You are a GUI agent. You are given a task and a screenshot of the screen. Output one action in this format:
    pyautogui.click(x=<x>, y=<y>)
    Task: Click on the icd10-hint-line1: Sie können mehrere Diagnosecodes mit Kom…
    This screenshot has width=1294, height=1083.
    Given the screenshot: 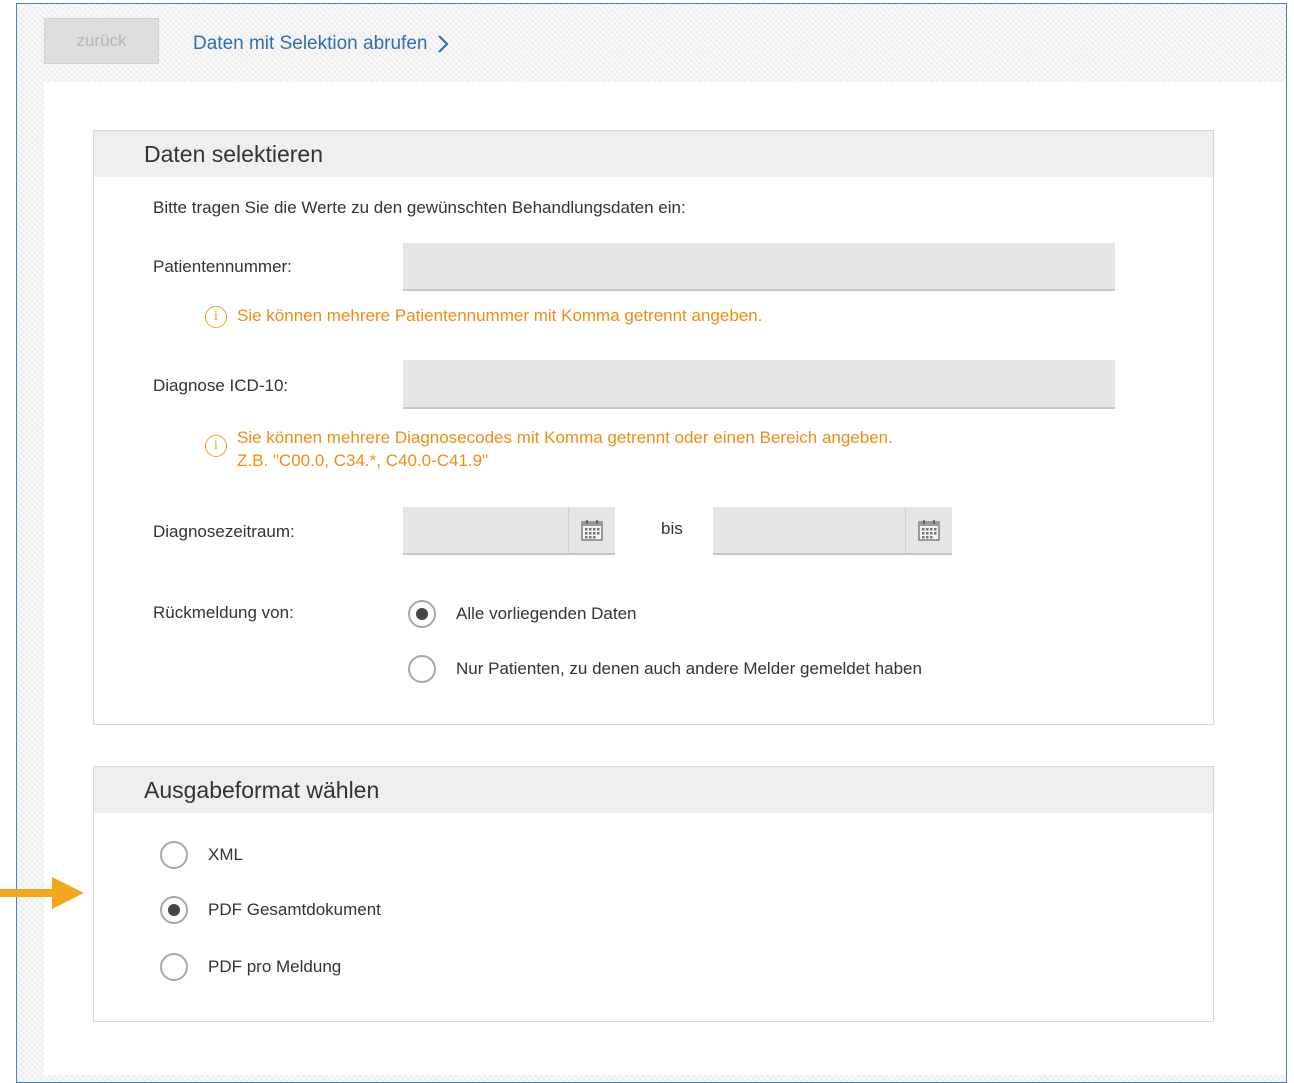 What is the action you would take?
    pyautogui.click(x=565, y=437)
    